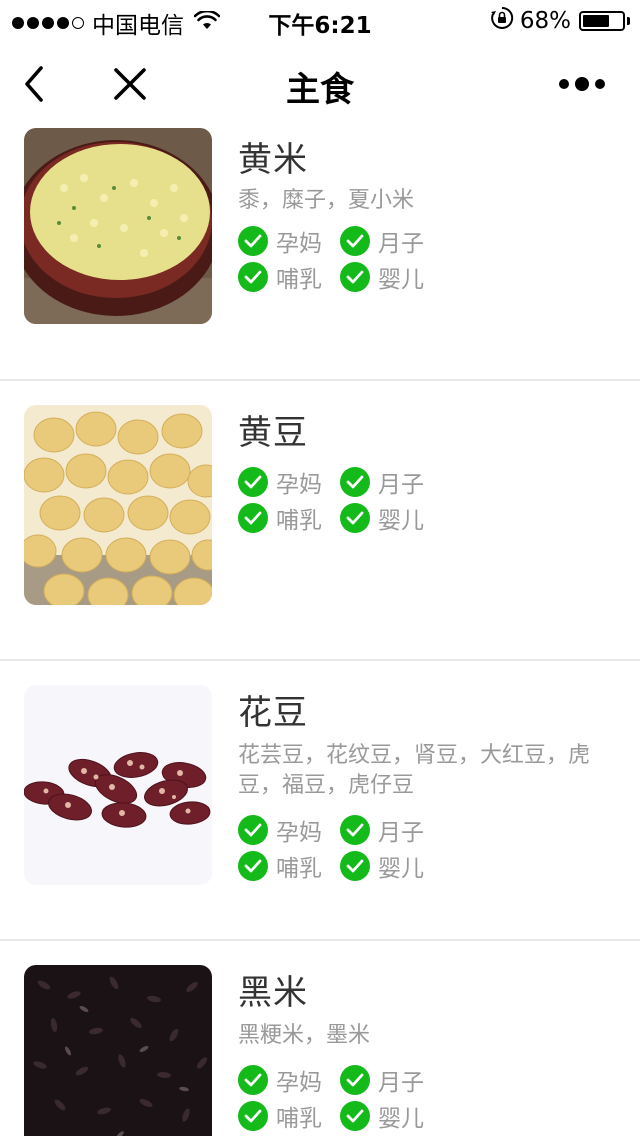 This screenshot has height=1136, width=640. Describe the element at coordinates (545, 21) in the screenshot. I see `battery-percent: 68%` at that location.